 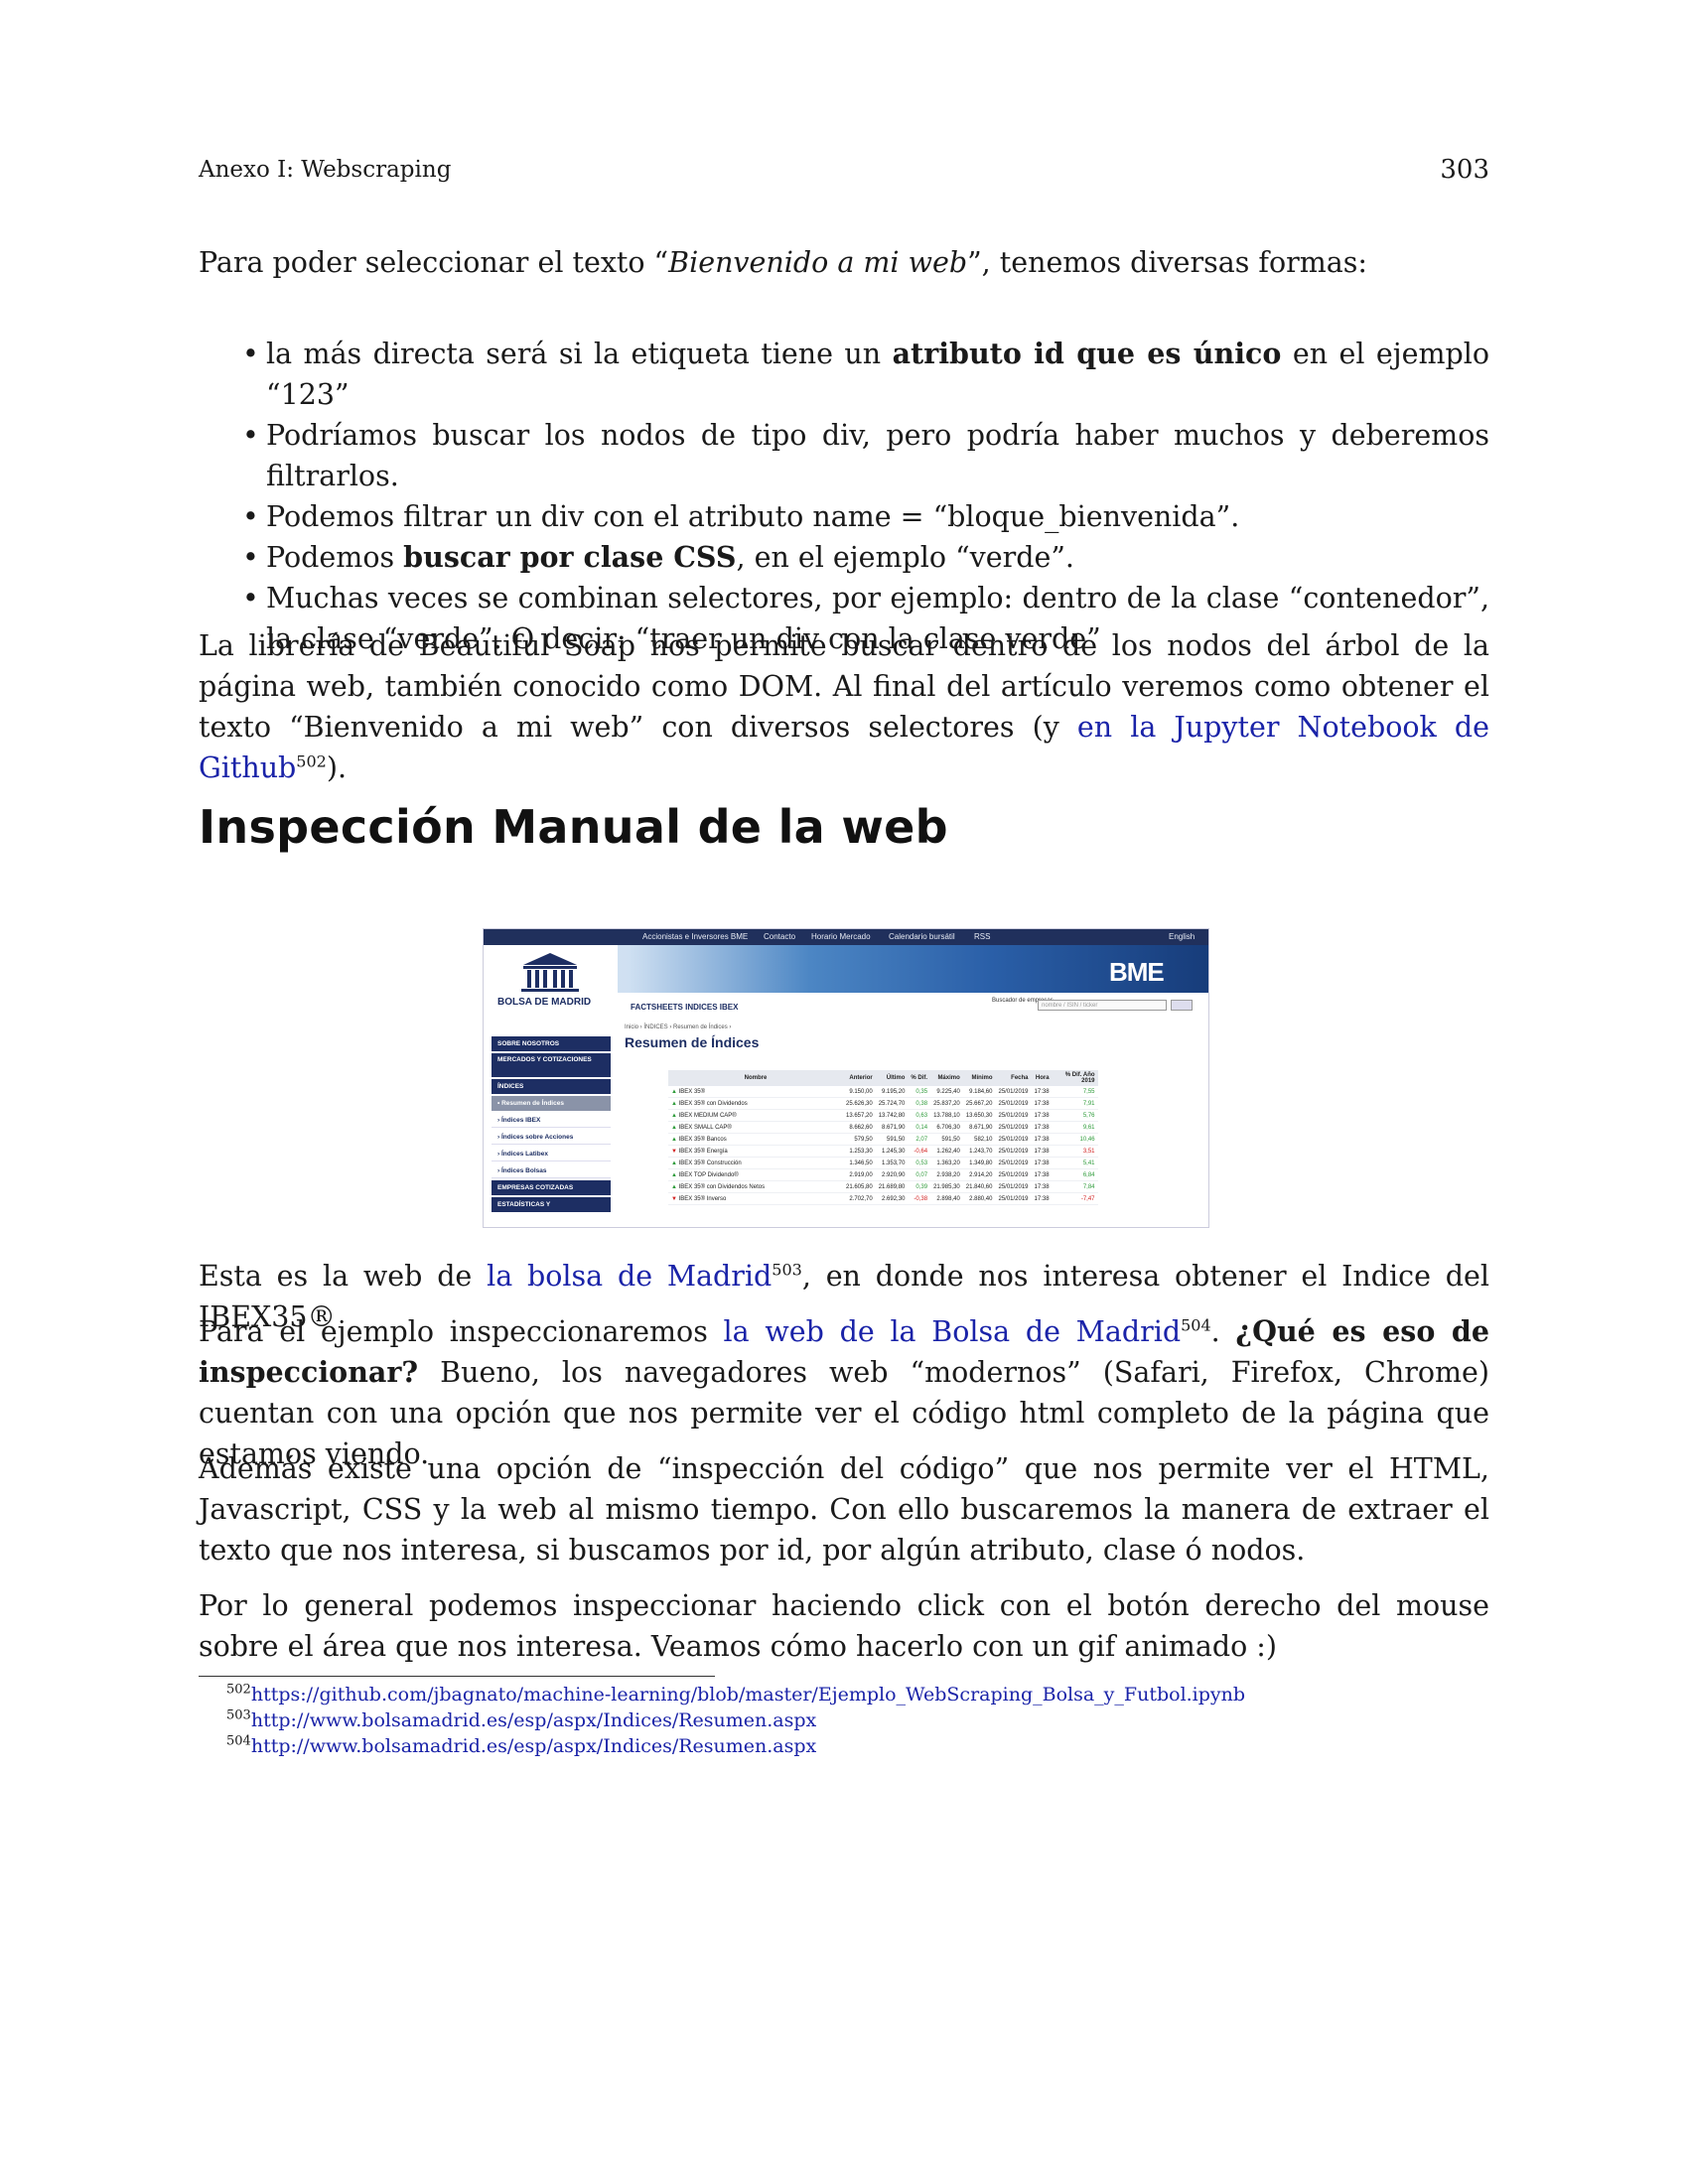 What do you see at coordinates (551, 1137) in the screenshot?
I see `sidebar-item: › Índices sobre Acciones` at bounding box center [551, 1137].